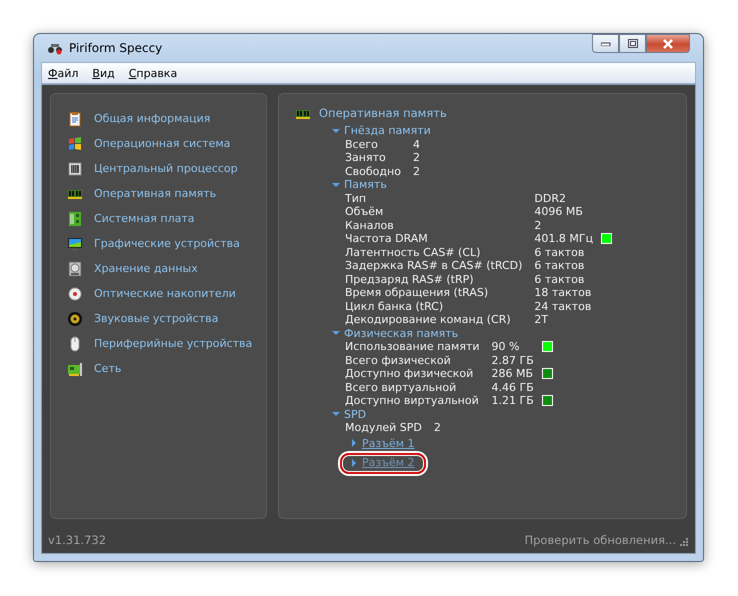 The height and width of the screenshot is (596, 738). What do you see at coordinates (366, 157) in the screenshot?
I see `property-label: Занято` at bounding box center [366, 157].